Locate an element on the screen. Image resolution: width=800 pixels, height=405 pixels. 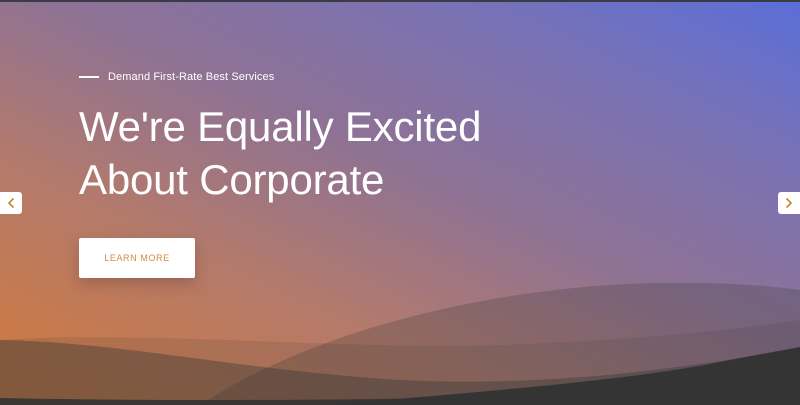
headline-line-2: About Corporate is located at coordinates (232, 179).